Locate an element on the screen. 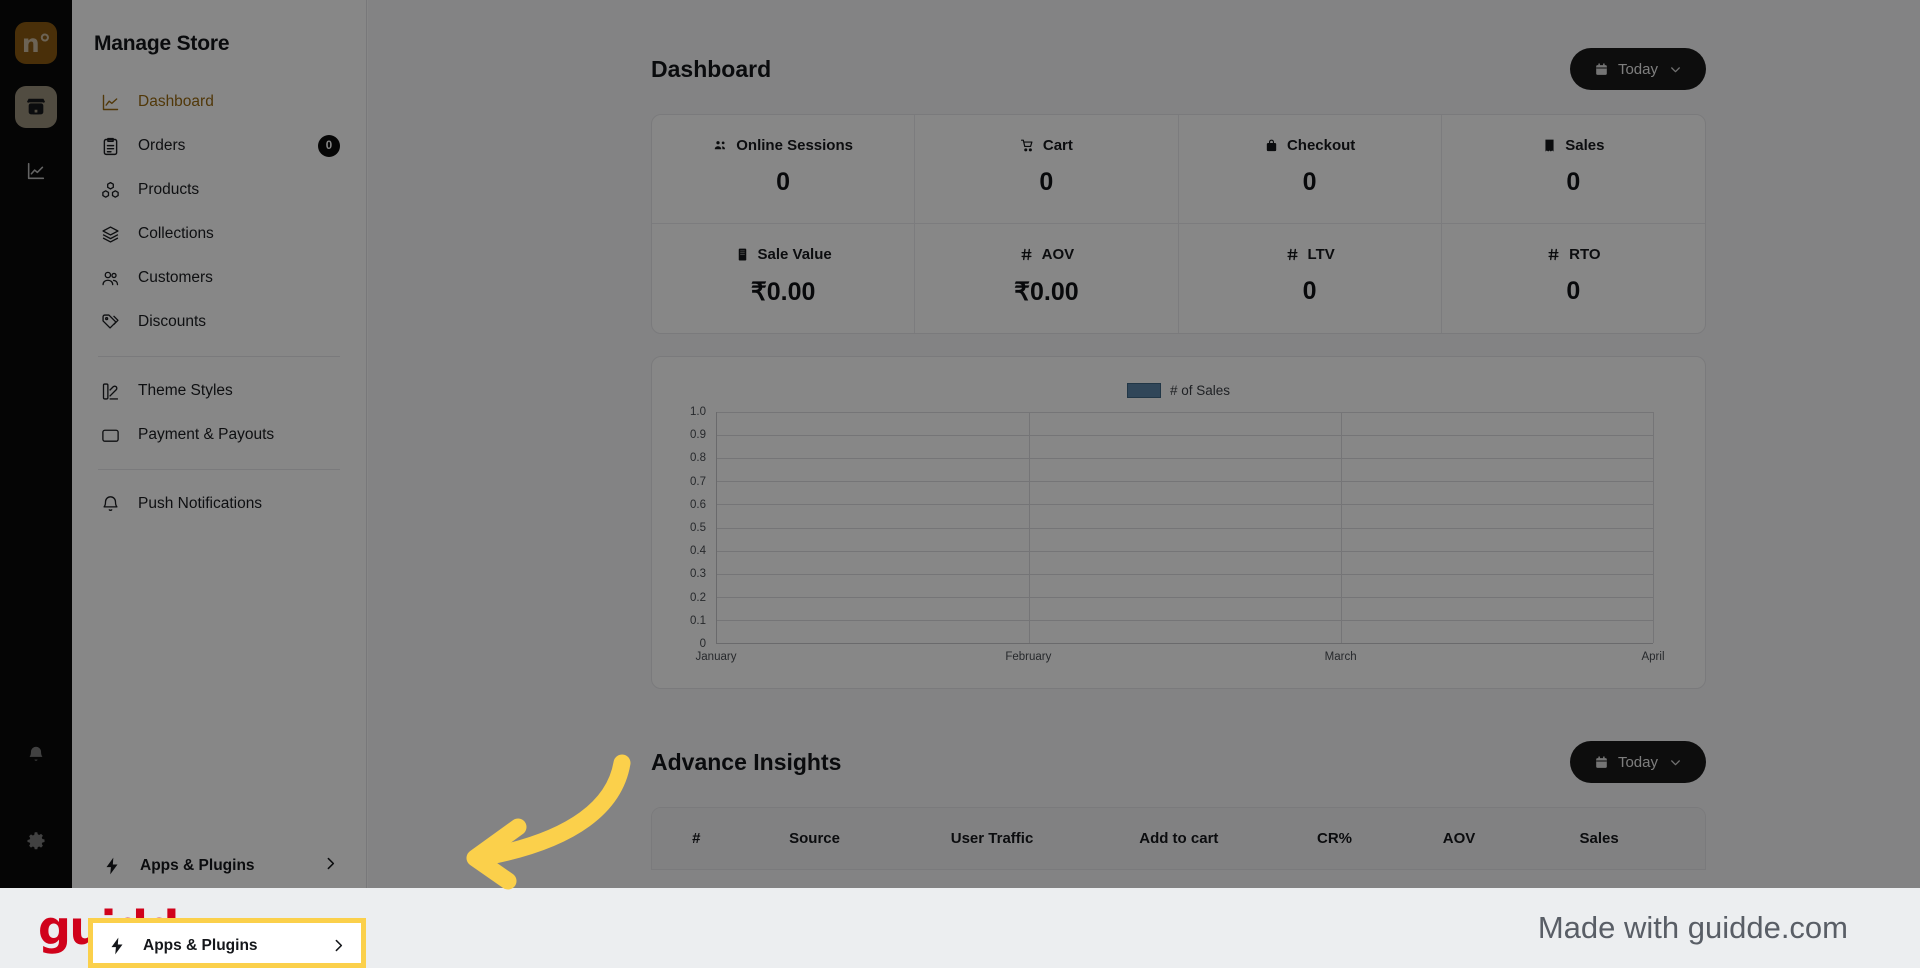 The width and height of the screenshot is (1920, 968). kpi-sale-value: Sale Value ₹0.00 is located at coordinates (784, 278).